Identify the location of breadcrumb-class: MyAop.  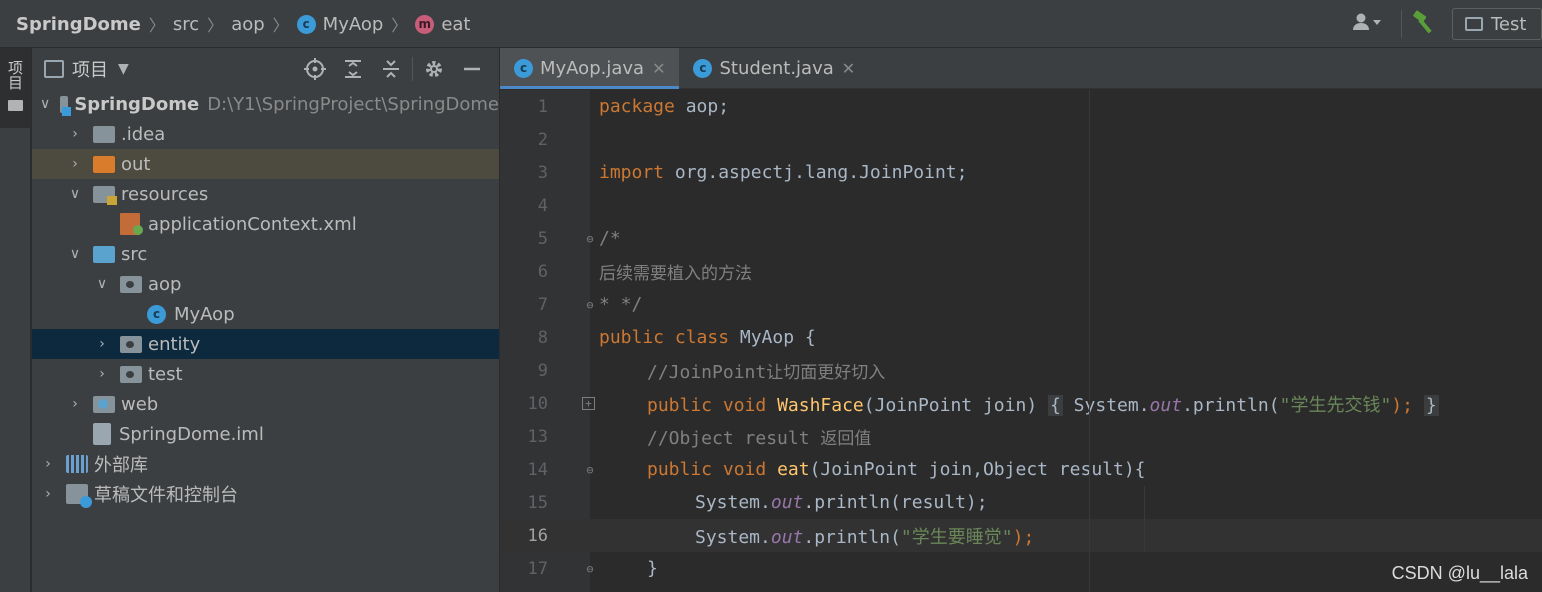
(353, 24).